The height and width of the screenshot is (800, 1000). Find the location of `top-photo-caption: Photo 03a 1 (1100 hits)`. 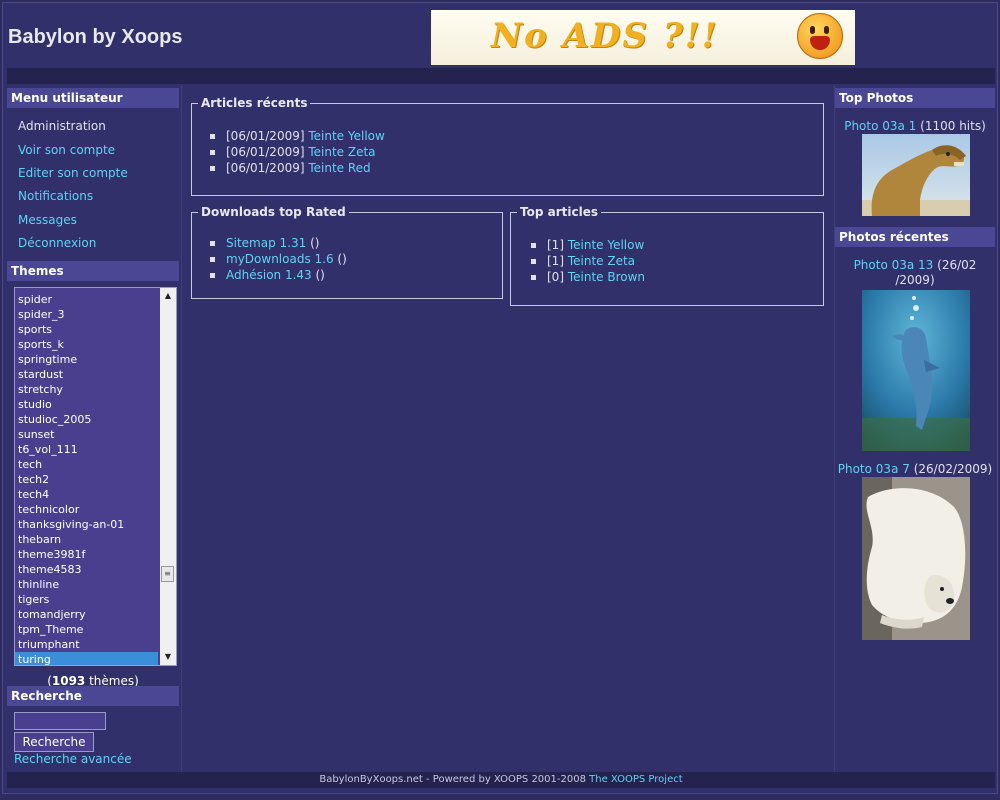

top-photo-caption: Photo 03a 1 (1100 hits) is located at coordinates (915, 126).